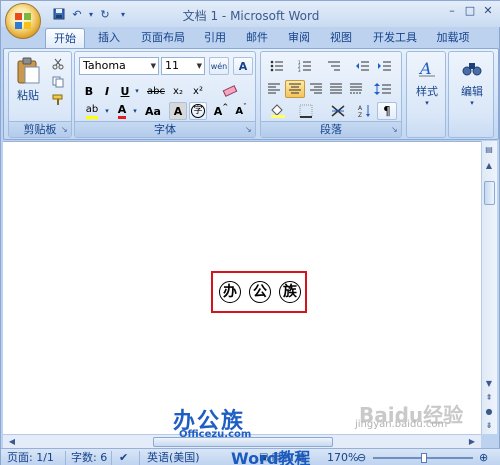 This screenshot has height=465, width=500. What do you see at coordinates (363, 66) in the screenshot?
I see `decrease-indent-icon` at bounding box center [363, 66].